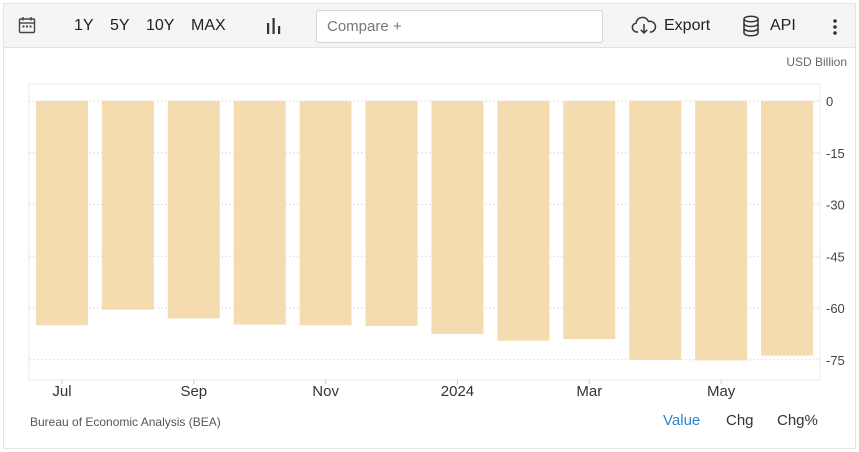 The width and height of the screenshot is (859, 452). Describe the element at coordinates (125, 422) in the screenshot. I see `source-label: Bureau of Economic Analysis (BEA)` at that location.